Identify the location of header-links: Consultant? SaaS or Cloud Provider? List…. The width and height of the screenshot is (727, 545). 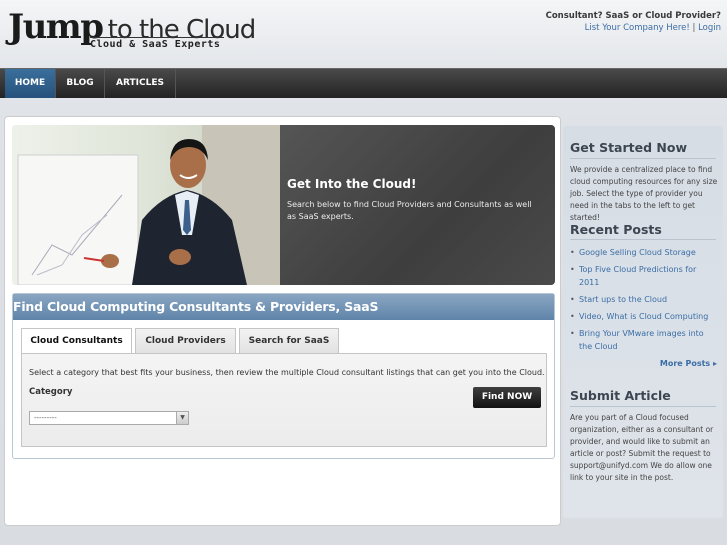
(633, 22).